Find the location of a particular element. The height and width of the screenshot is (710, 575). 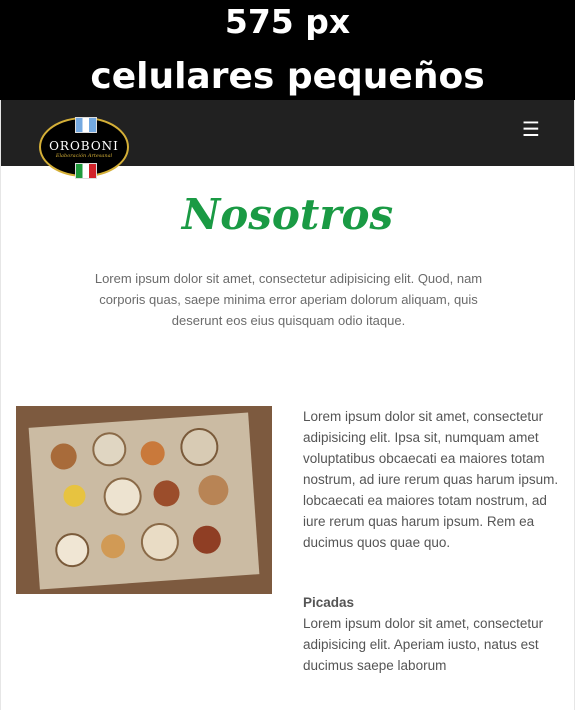

logo-name: OROBONI is located at coordinates (84, 146).